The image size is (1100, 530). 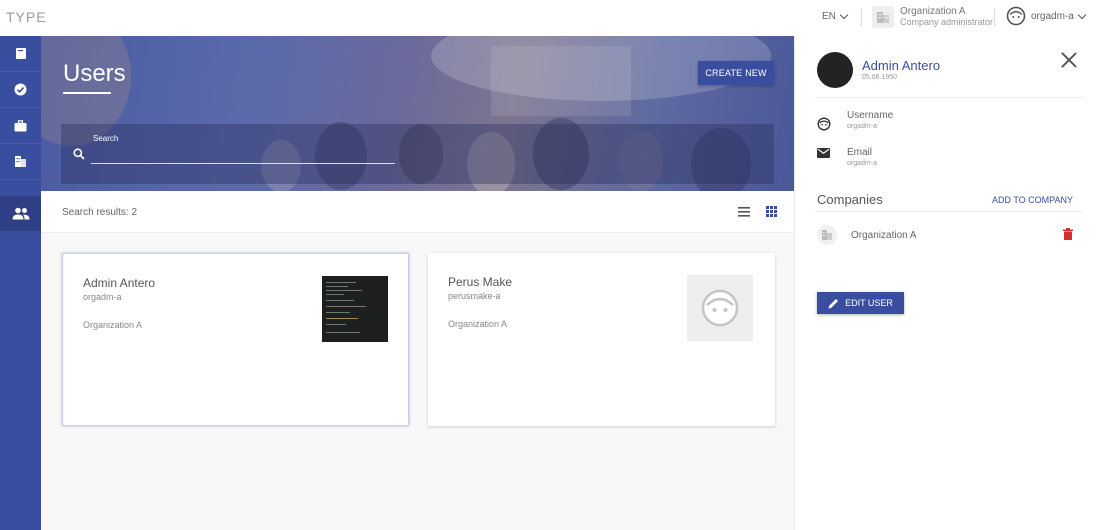 I want to click on book-icon, so click(x=20, y=53).